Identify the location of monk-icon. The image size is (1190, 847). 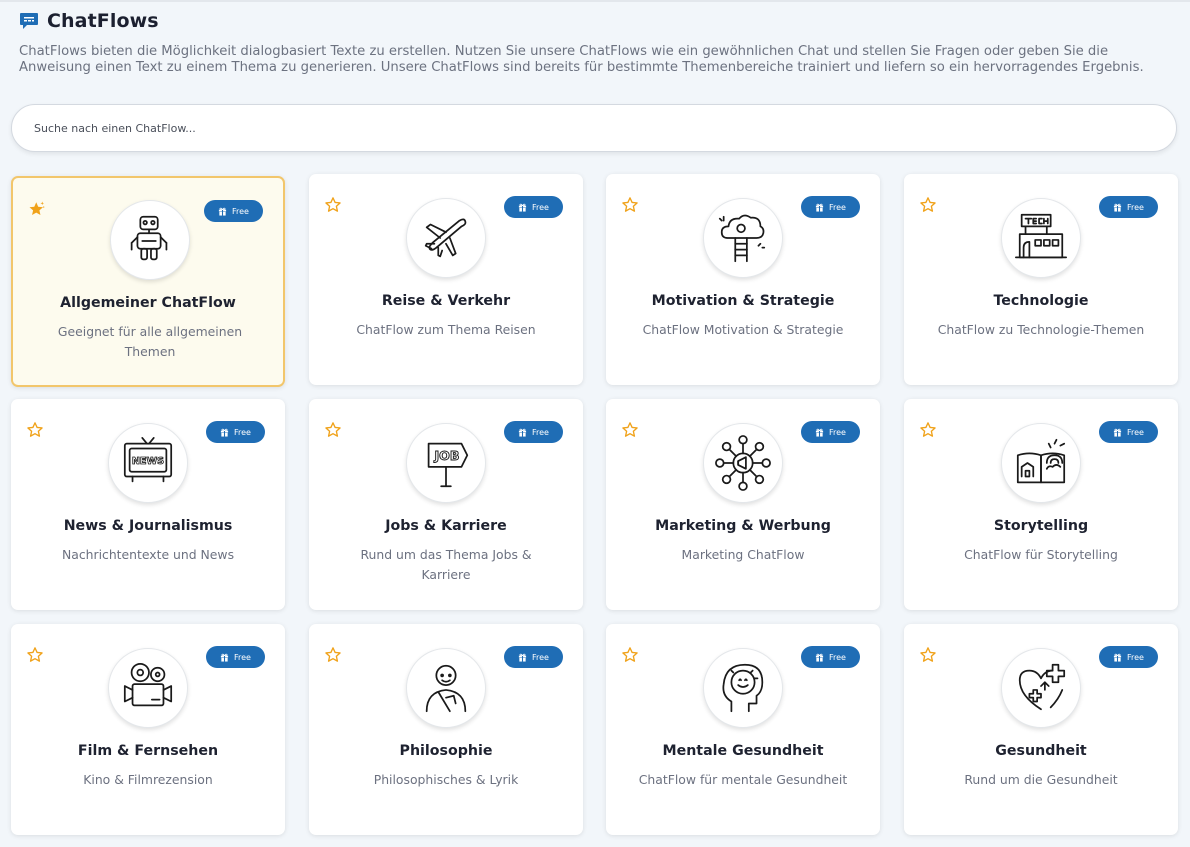
(446, 688).